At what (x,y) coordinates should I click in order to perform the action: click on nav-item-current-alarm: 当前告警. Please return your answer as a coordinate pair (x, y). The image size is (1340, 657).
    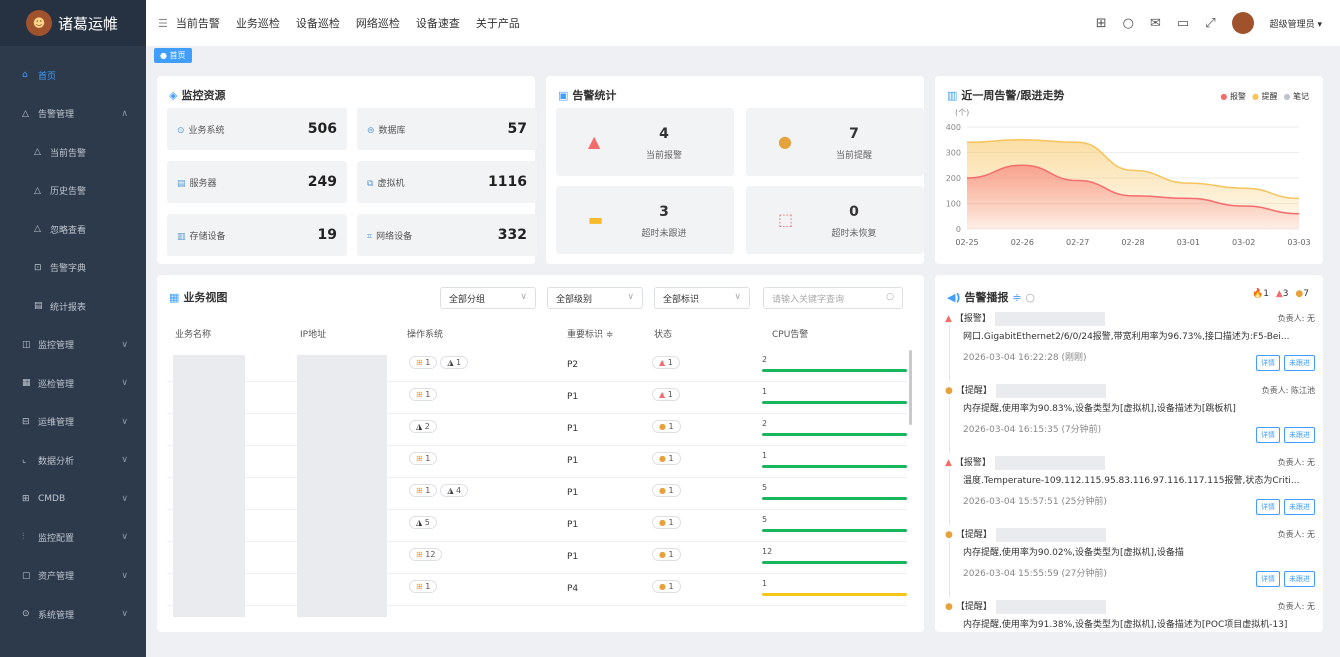
    Looking at the image, I should click on (198, 23).